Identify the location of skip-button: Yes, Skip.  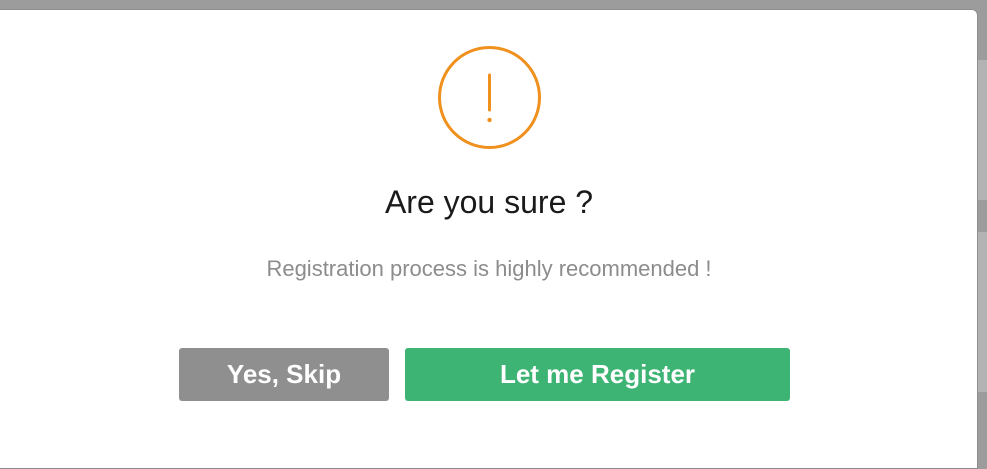
(284, 374).